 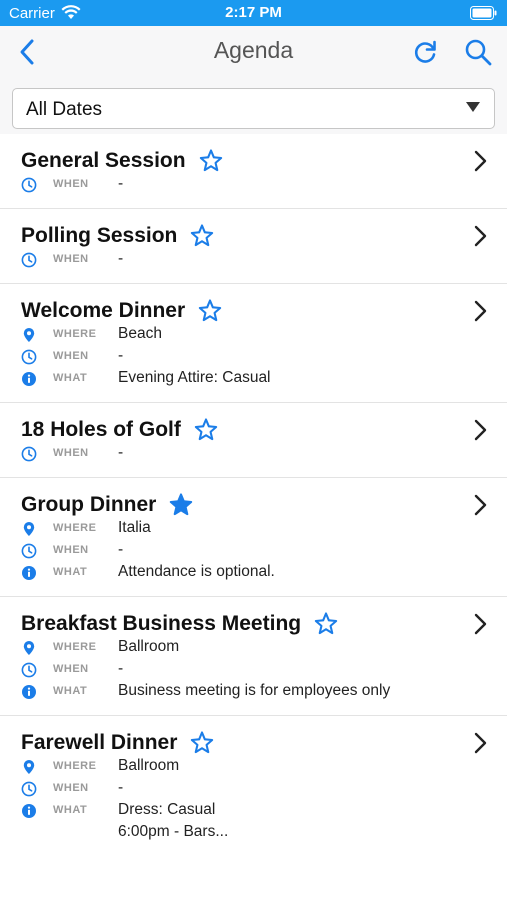 What do you see at coordinates (161, 623) in the screenshot?
I see `agenda-item-title: Breakfast Business Meeting` at bounding box center [161, 623].